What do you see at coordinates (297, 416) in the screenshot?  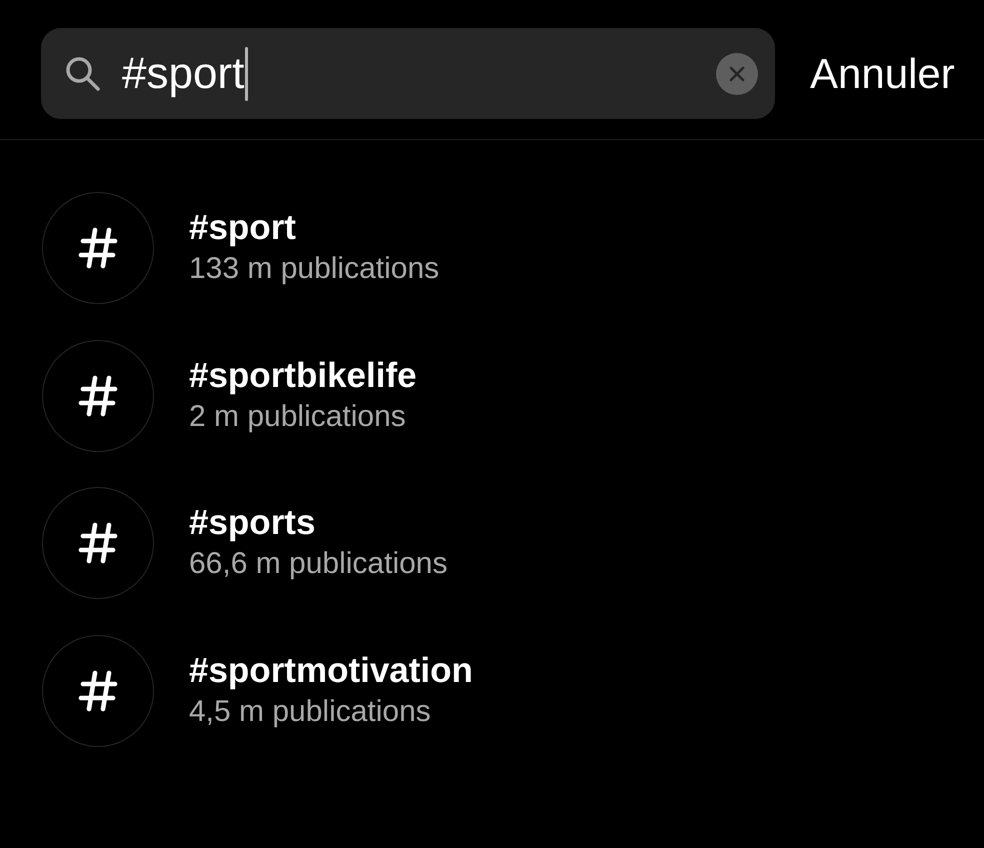 I see `post-count: 2 m publications` at bounding box center [297, 416].